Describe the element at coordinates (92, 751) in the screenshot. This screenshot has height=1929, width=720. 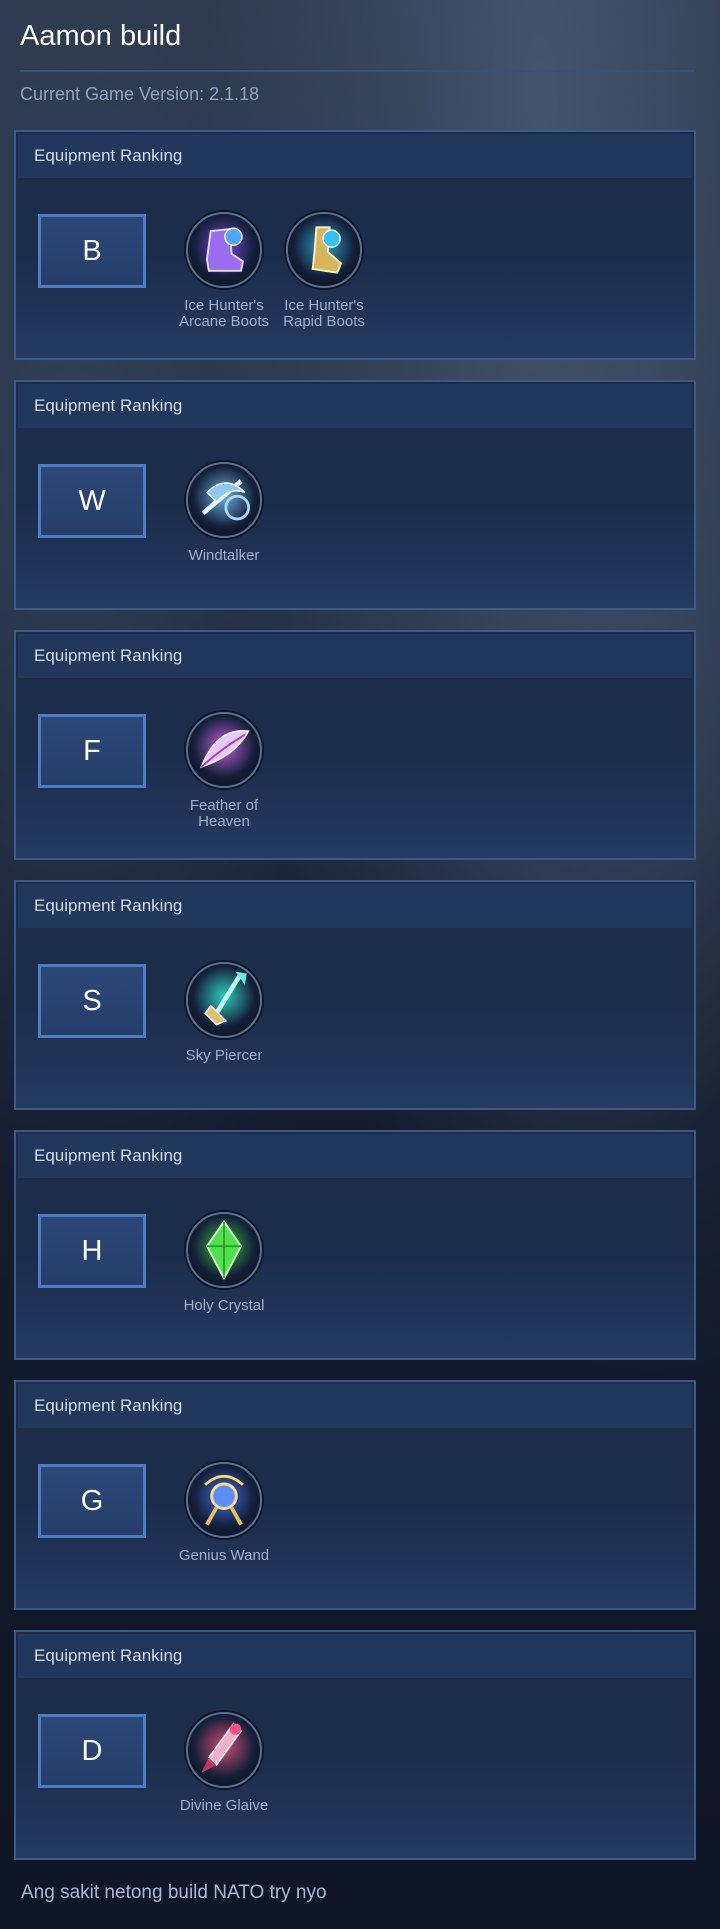
I see `tier-badge: F` at that location.